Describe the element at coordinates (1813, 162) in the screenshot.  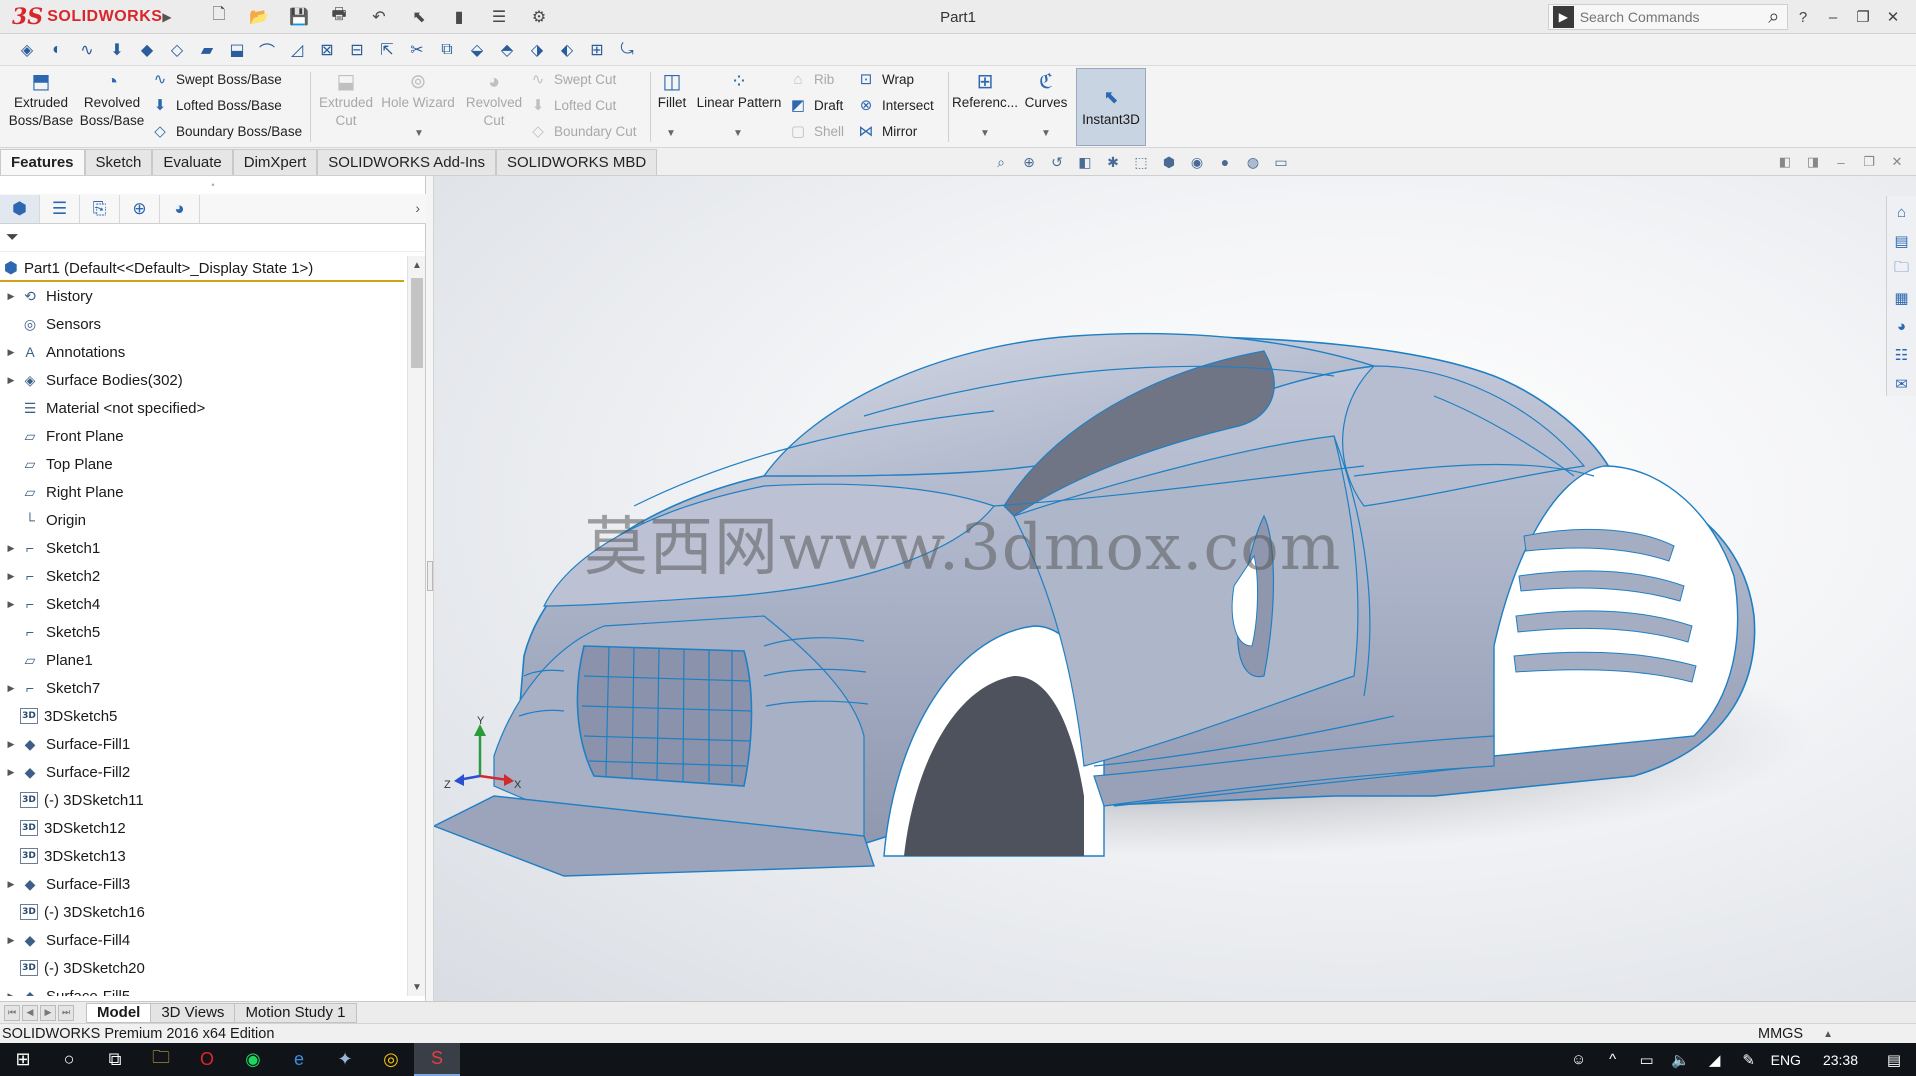
I see `tile-right-icon: ◨` at that location.